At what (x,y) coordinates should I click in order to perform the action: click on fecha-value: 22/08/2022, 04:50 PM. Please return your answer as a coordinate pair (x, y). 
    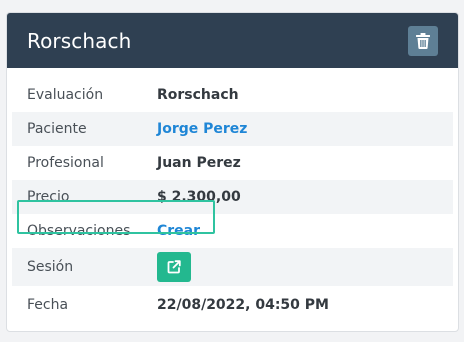
    Looking at the image, I should click on (243, 305).